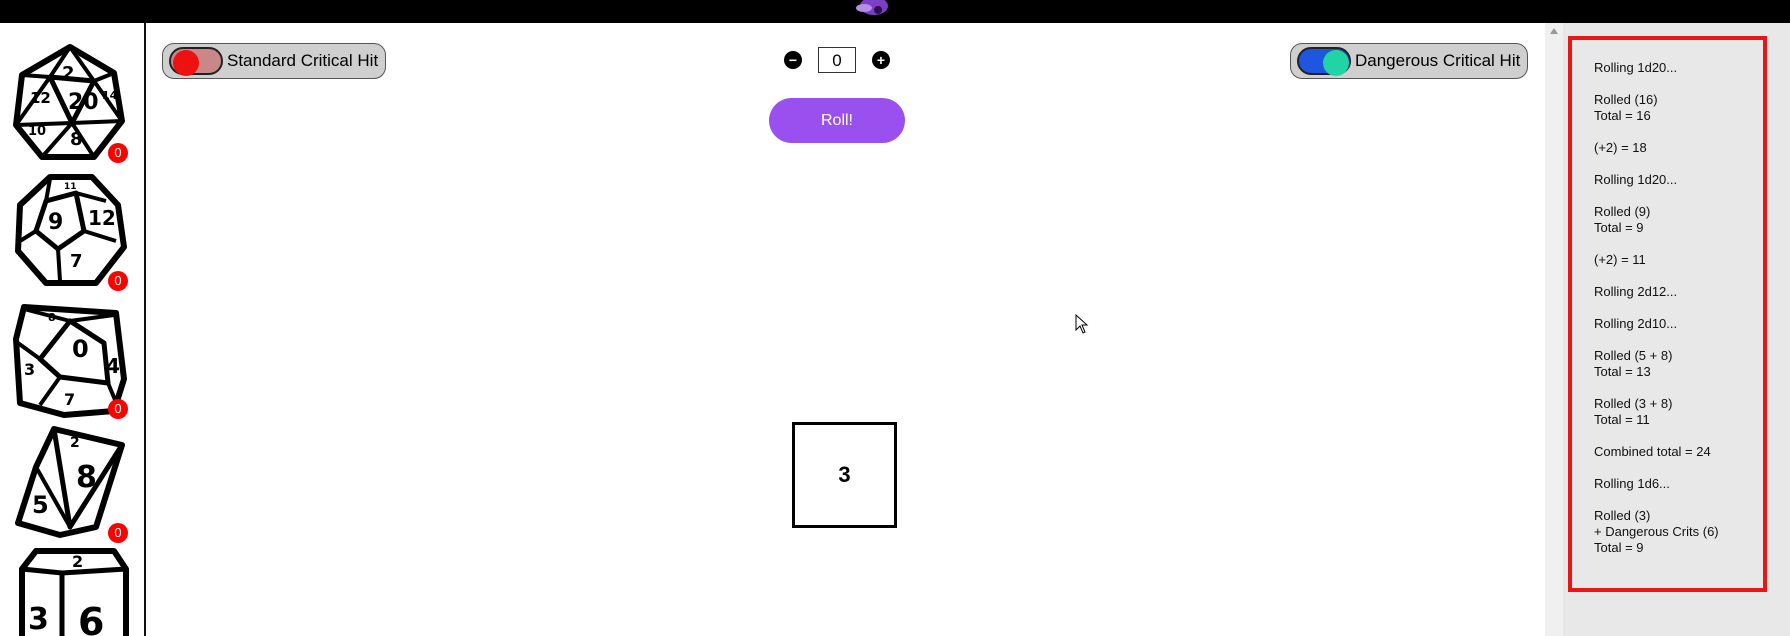 The image size is (1790, 636). I want to click on logo-icon, so click(872, 7).